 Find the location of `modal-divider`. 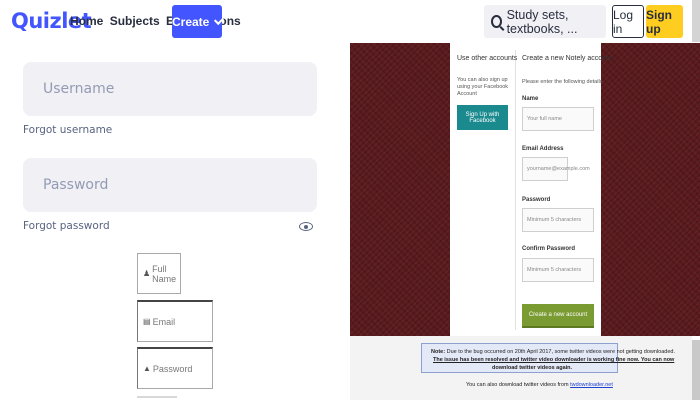

modal-divider is located at coordinates (515, 190).